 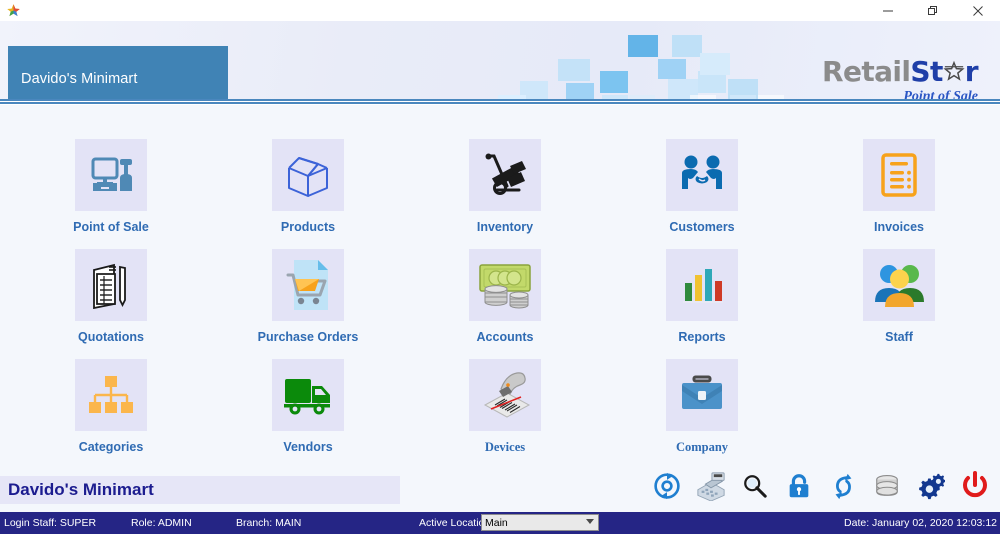 What do you see at coordinates (866, 71) in the screenshot?
I see `brand-logo-retail: Retail` at bounding box center [866, 71].